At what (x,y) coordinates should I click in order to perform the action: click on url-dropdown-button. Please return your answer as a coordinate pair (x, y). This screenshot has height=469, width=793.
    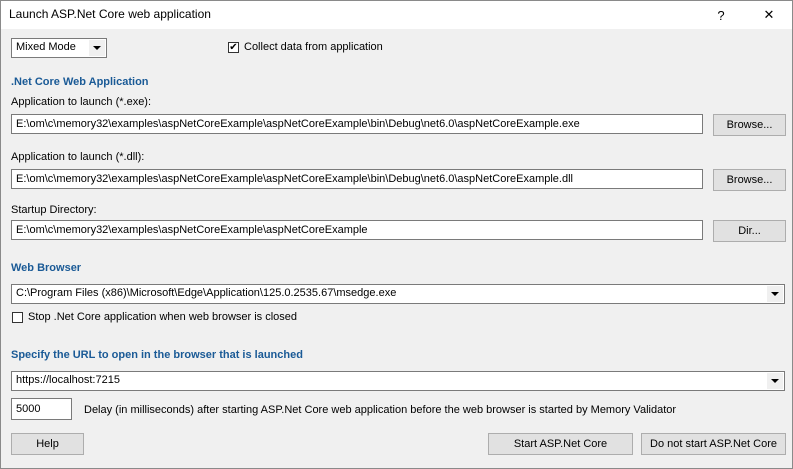
    Looking at the image, I should click on (775, 381).